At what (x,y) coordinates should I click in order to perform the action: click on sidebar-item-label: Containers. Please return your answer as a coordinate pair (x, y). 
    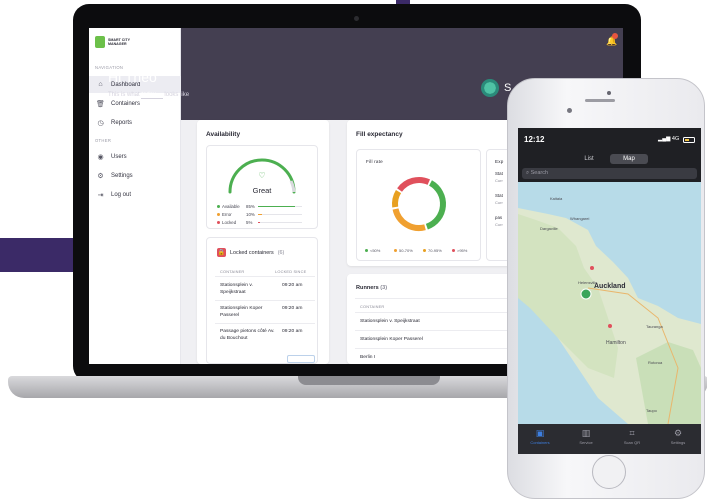
    Looking at the image, I should click on (126, 103).